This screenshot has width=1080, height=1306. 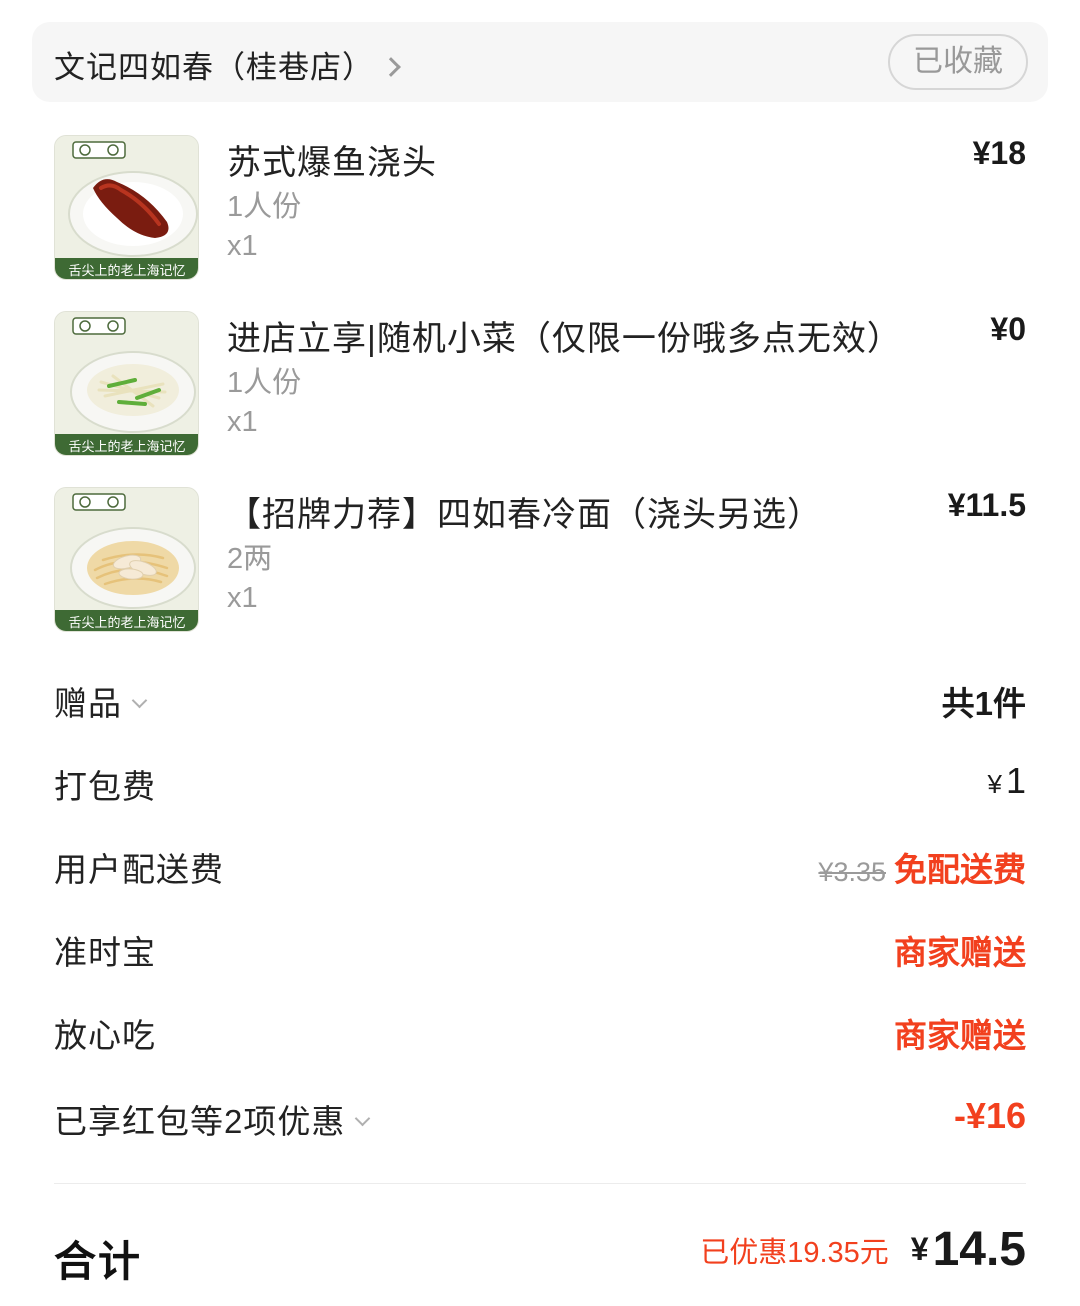 I want to click on delivery-fee-value: ¥3.35 免配送费, so click(x=922, y=867).